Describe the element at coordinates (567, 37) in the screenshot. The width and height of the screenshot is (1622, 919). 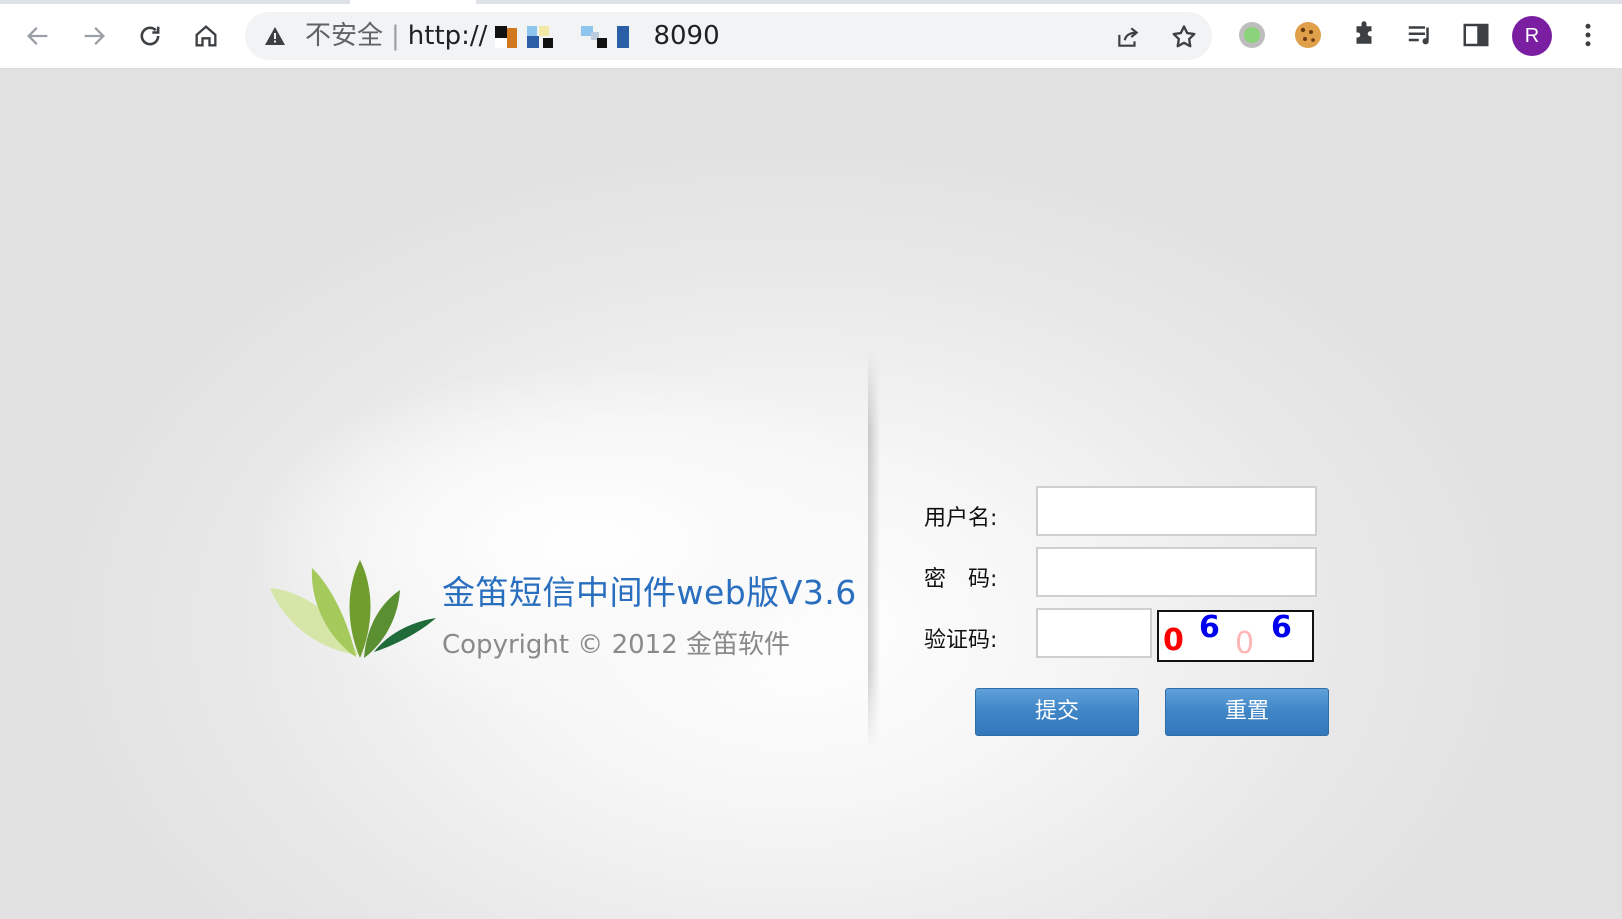
I see `redacted-host` at that location.